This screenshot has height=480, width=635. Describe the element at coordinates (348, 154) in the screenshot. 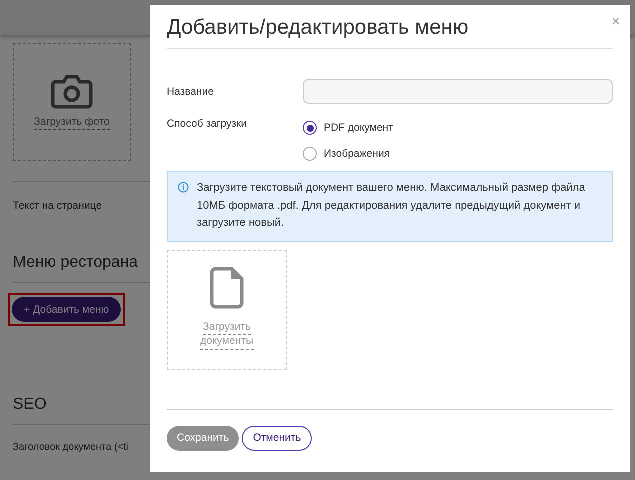

I see `radio-option: Изображения` at that location.